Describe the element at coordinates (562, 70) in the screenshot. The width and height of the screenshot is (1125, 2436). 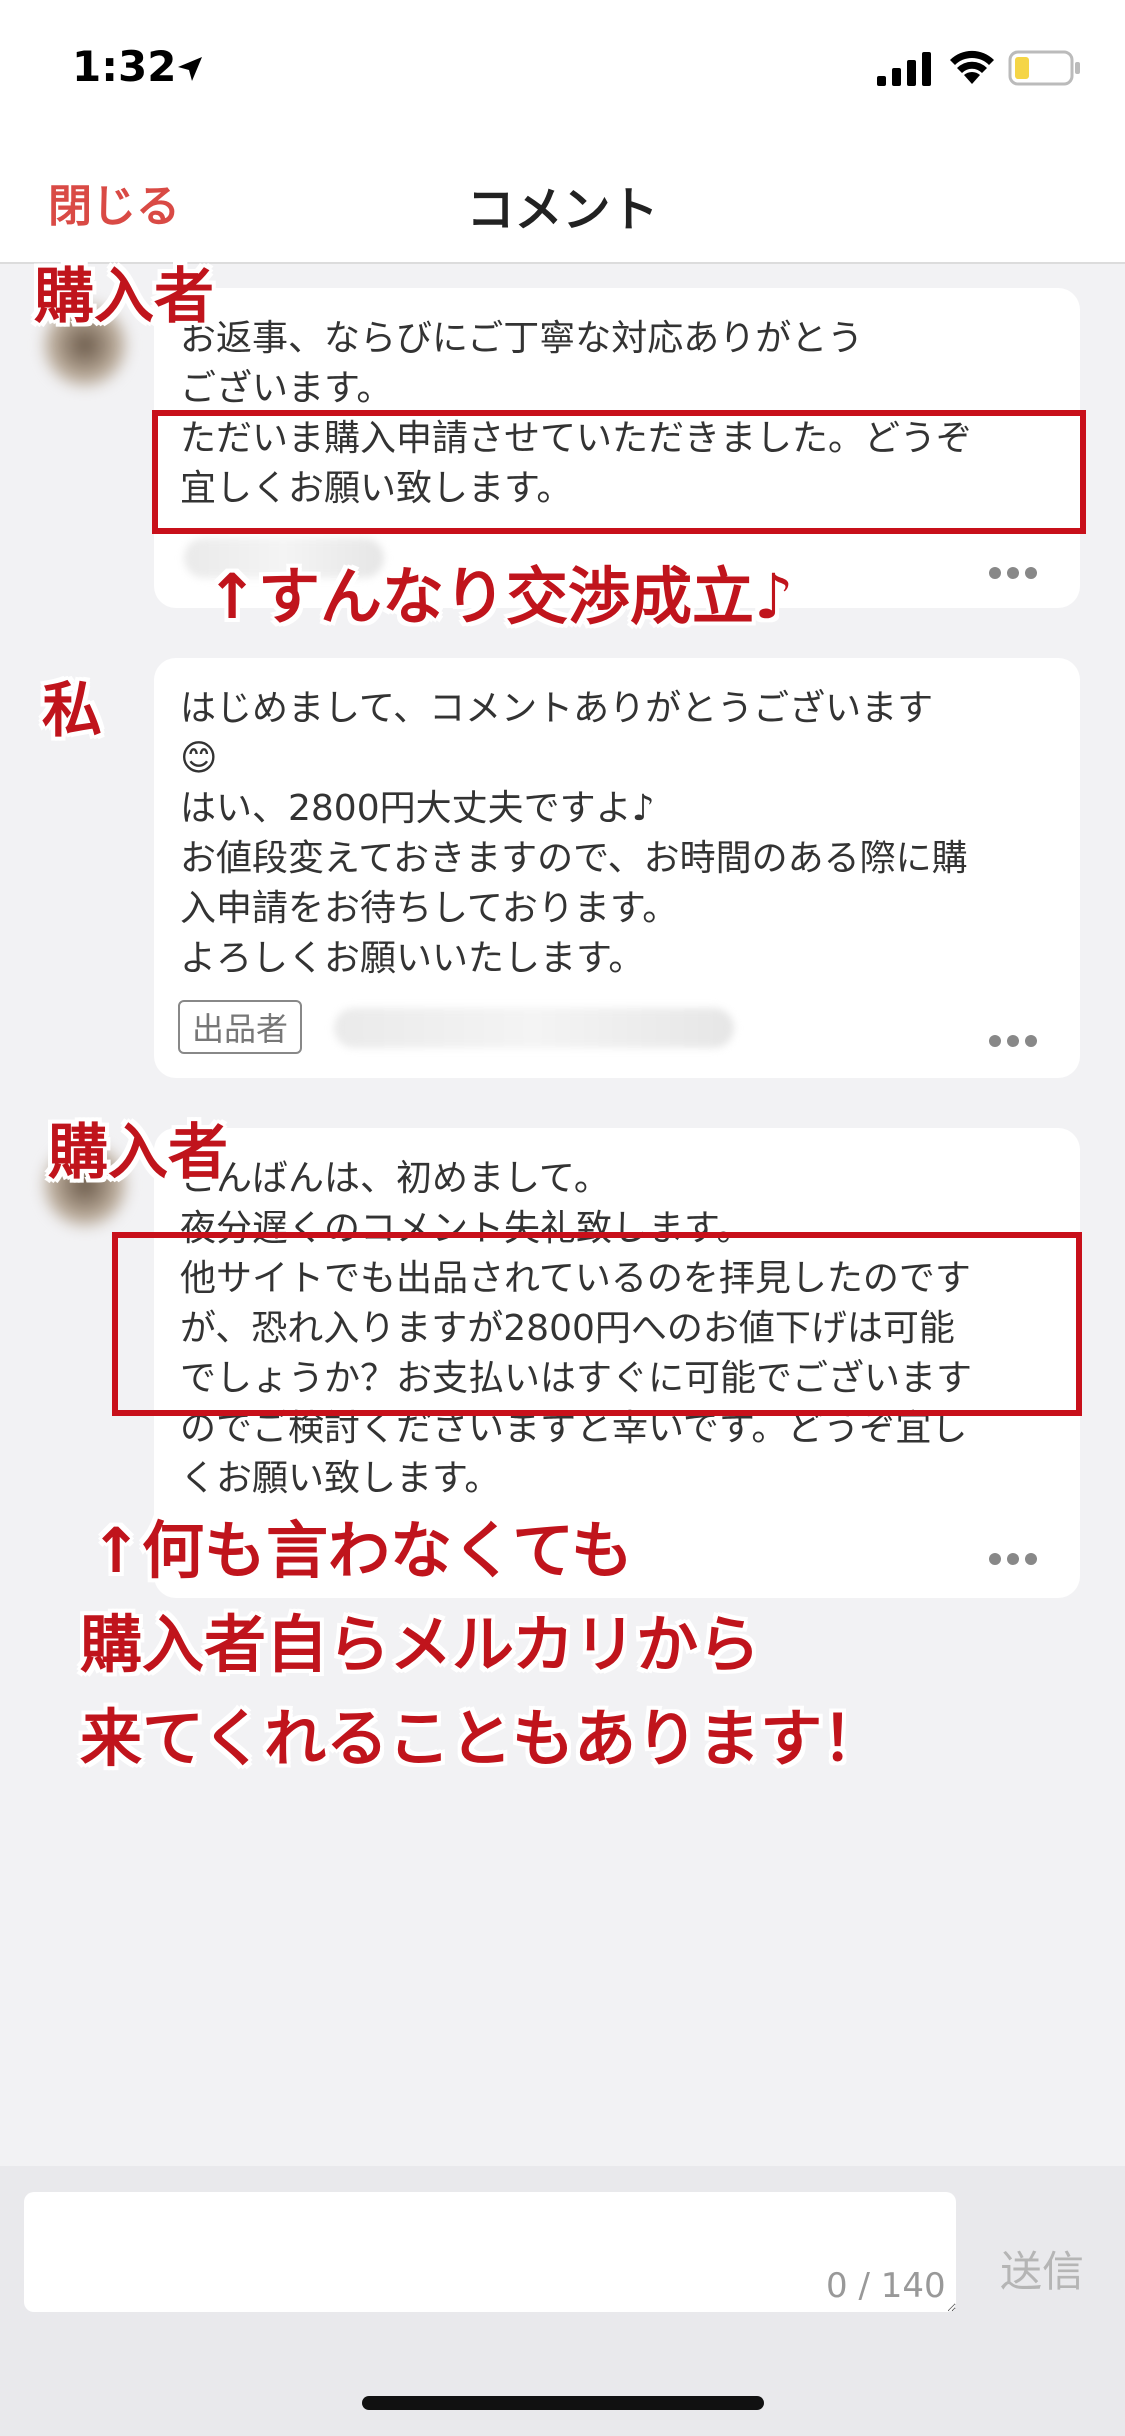
I see `status-bar: 1:32` at that location.